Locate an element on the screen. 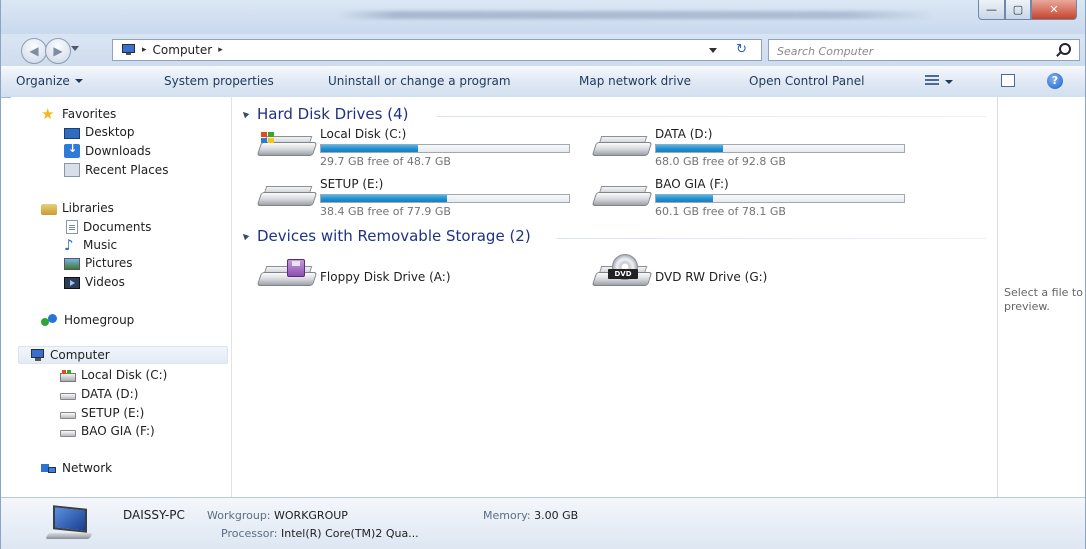 This screenshot has height=549, width=1086. refresh-icon: ↻ is located at coordinates (741, 49).